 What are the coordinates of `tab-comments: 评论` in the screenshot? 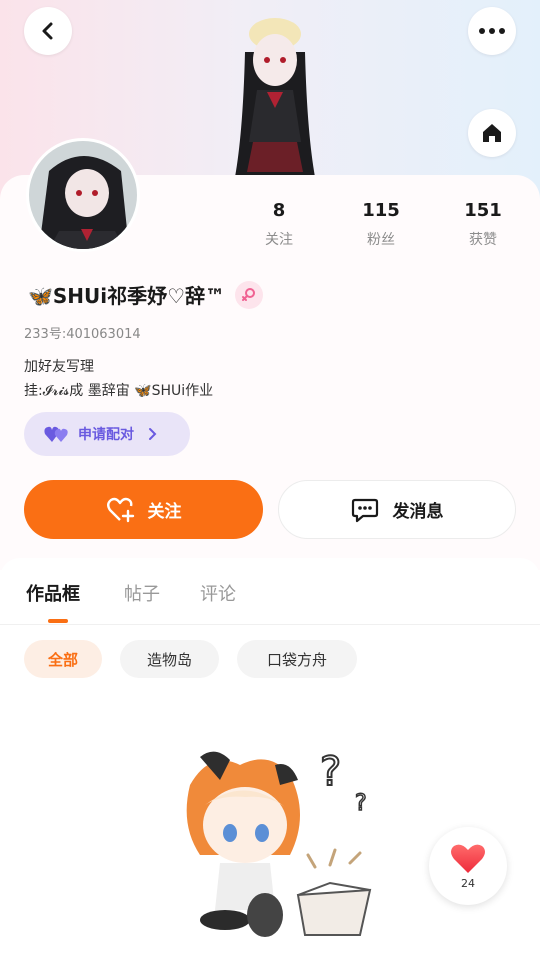 It's located at (218, 593).